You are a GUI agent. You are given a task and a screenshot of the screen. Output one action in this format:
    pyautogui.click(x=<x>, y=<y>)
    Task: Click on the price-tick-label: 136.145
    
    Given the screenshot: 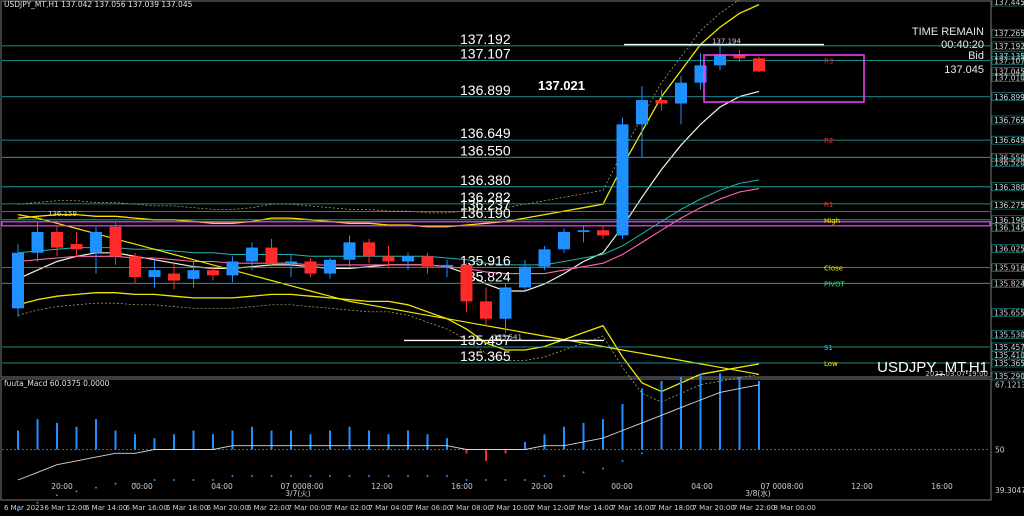 What is the action you would take?
    pyautogui.click(x=1009, y=228)
    